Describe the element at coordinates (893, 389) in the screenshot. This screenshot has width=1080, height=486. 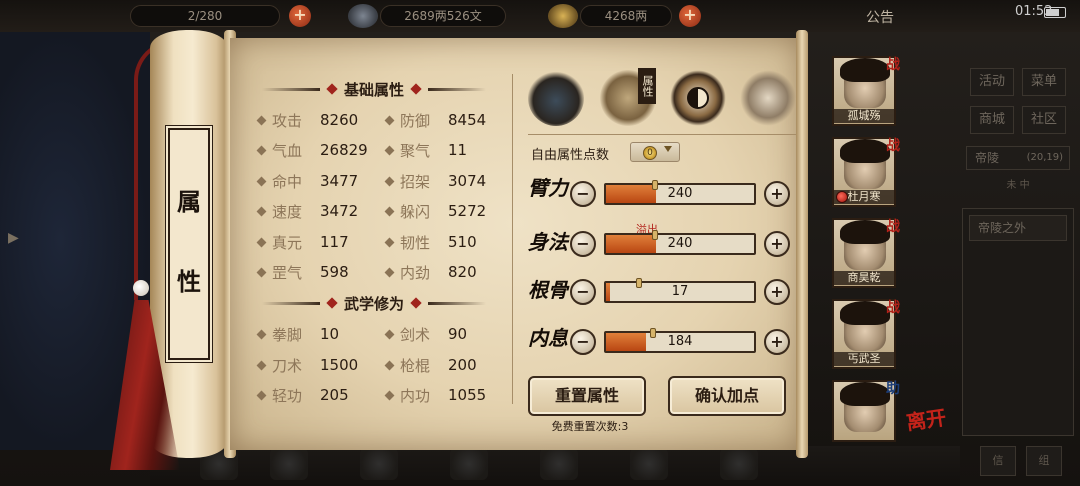
I see `member-role-tag: 助` at that location.